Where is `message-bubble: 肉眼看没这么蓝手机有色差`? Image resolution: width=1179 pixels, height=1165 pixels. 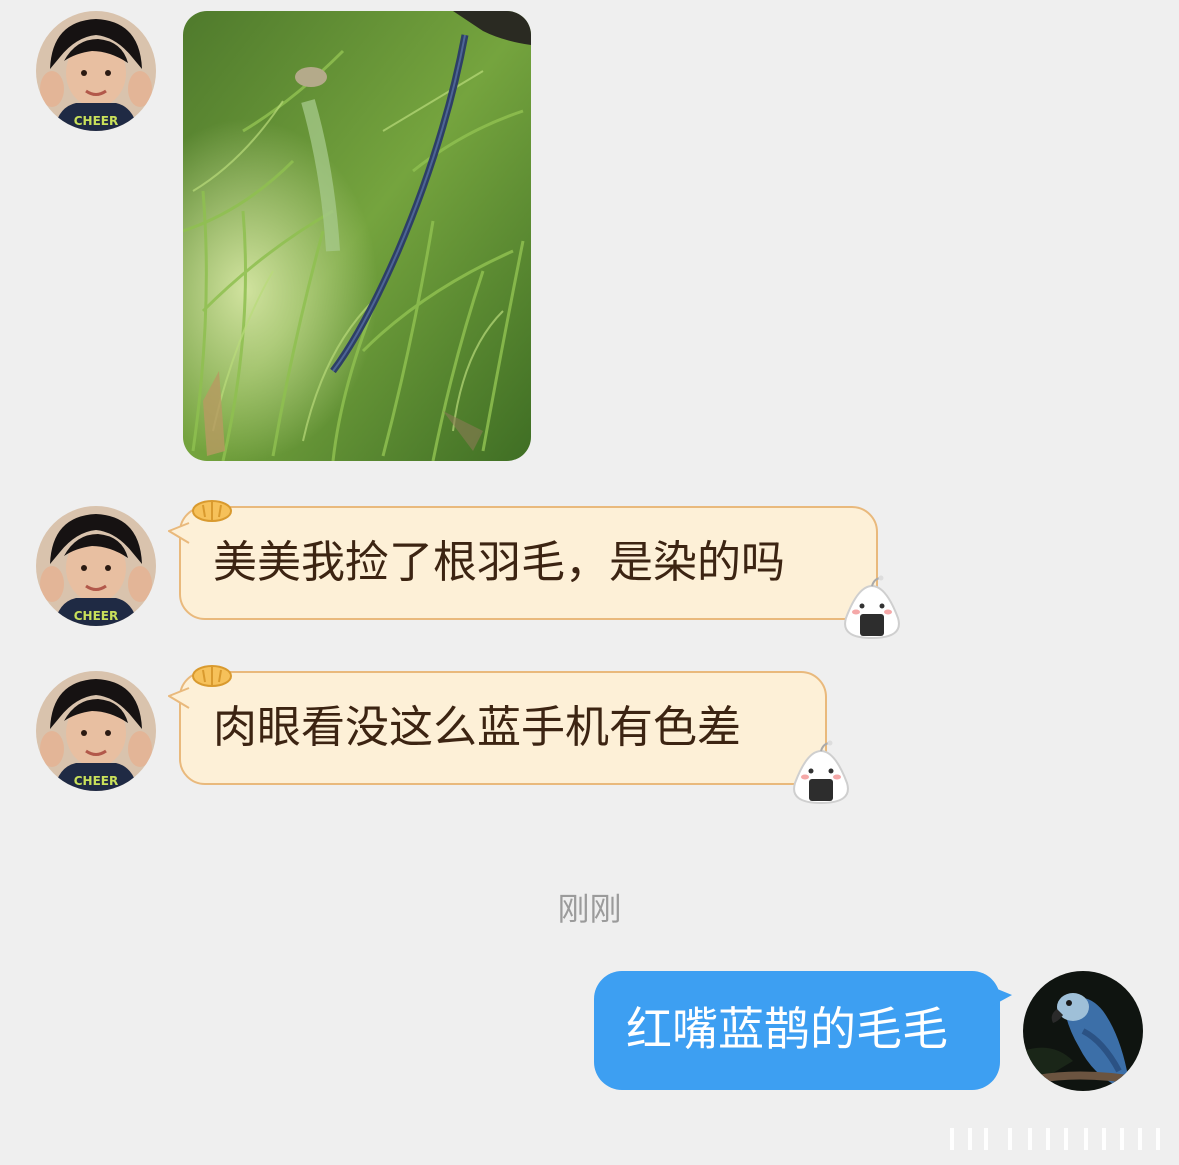 message-bubble: 肉眼看没这么蓝手机有色差 is located at coordinates (497, 725).